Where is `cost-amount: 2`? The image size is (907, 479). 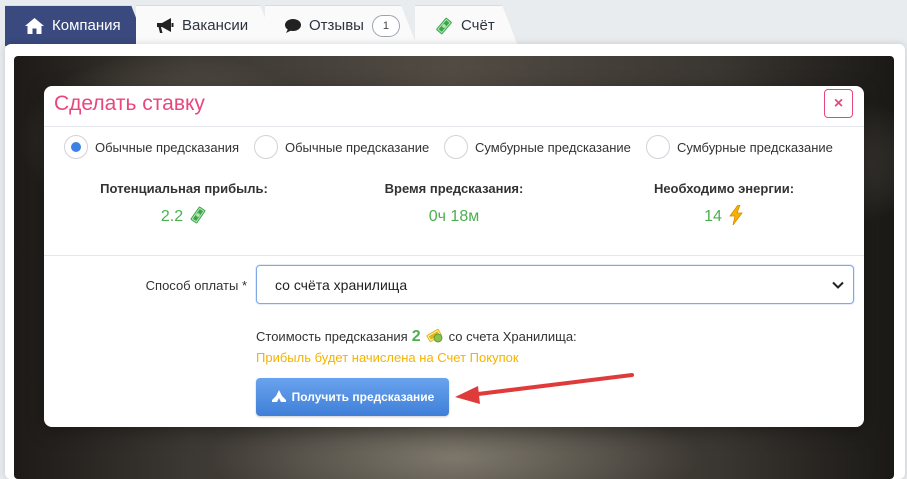
cost-amount: 2 is located at coordinates (416, 336).